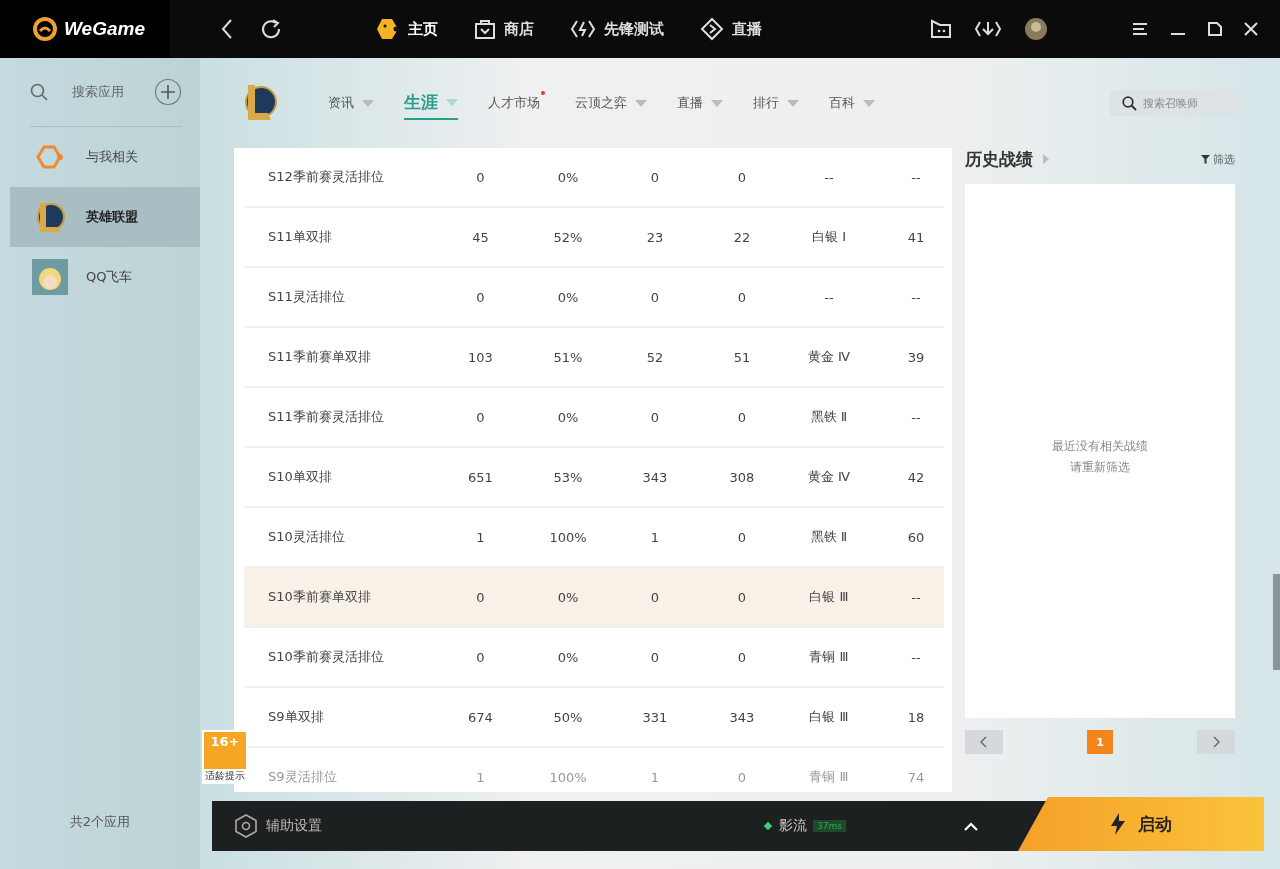 The width and height of the screenshot is (1280, 869). I want to click on nav-tab: 主页, so click(407, 29).